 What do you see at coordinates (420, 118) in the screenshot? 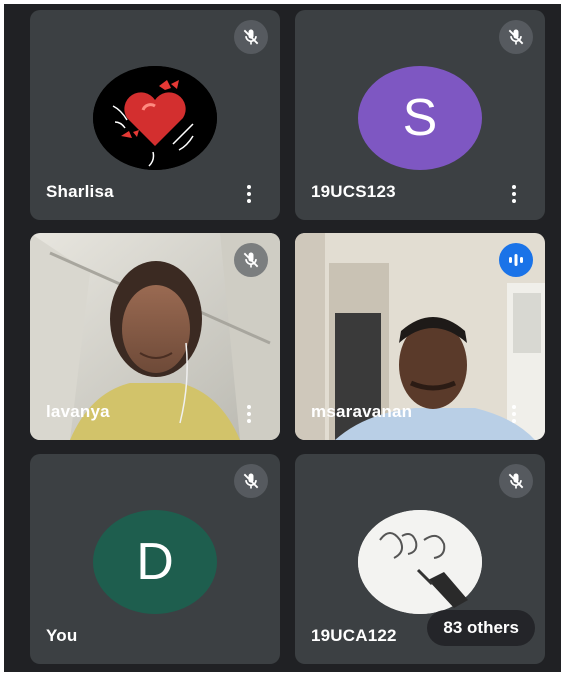
I see `avatar-letter: S` at bounding box center [420, 118].